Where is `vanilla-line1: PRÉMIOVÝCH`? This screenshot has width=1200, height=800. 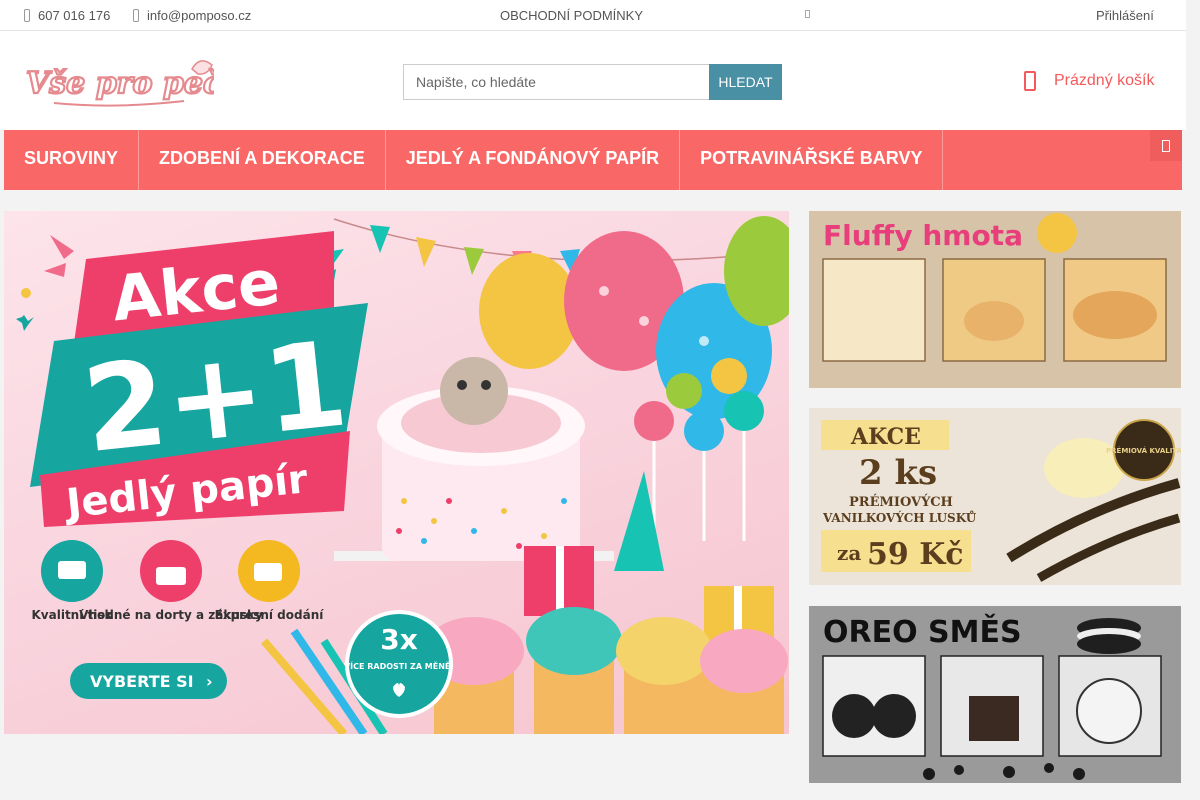 vanilla-line1: PRÉMIOVÝCH is located at coordinates (901, 502).